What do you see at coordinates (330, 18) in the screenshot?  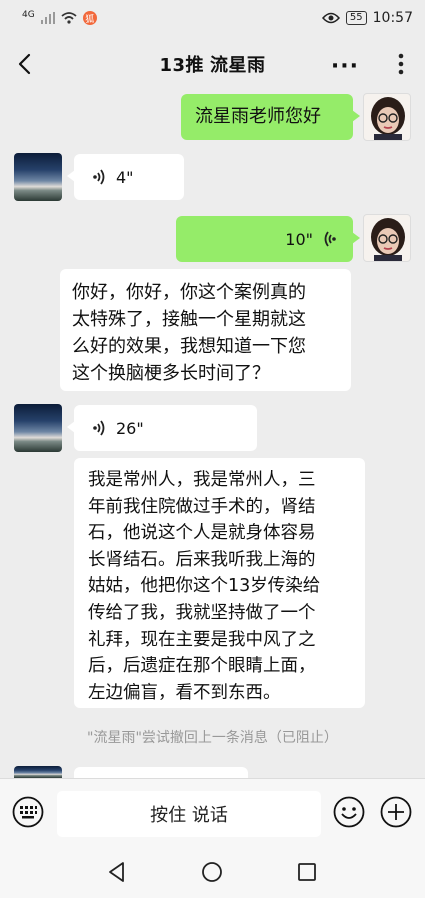 I see `eye-icon` at bounding box center [330, 18].